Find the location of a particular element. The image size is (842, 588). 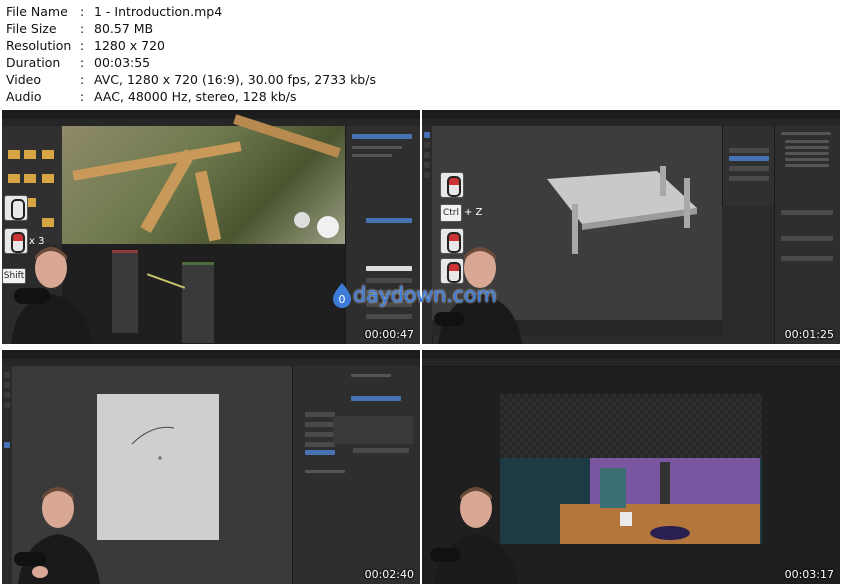

file-name-label: File Name is located at coordinates (37, 11).